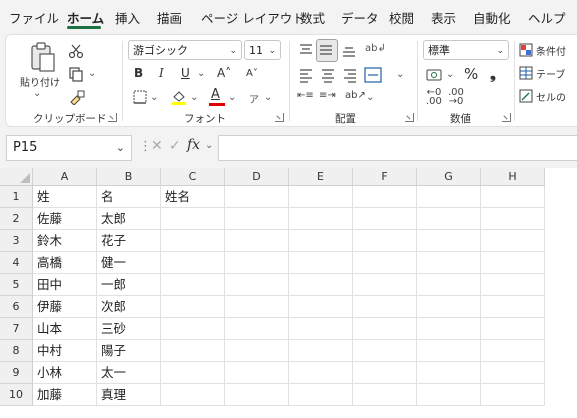 Image resolution: width=577 pixels, height=418 pixels. I want to click on menu-insert: 挿入, so click(127, 17).